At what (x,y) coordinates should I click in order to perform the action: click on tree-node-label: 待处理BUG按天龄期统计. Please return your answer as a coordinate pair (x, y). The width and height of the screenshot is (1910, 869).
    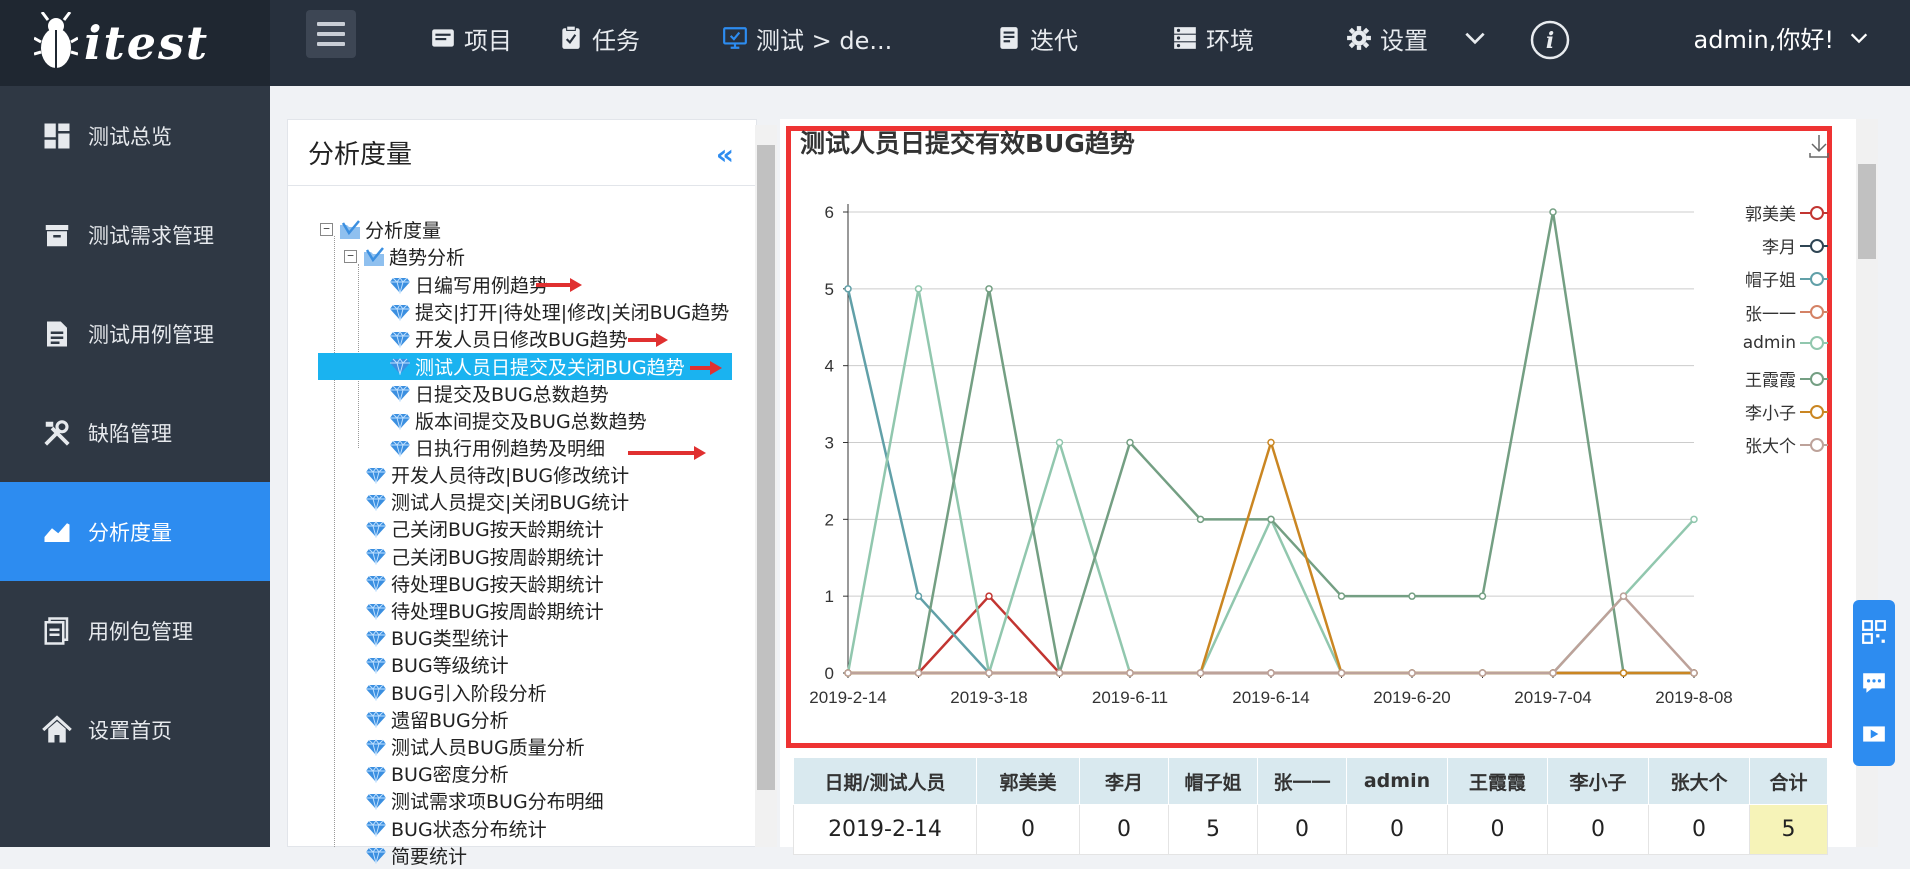
    Looking at the image, I should click on (497, 584).